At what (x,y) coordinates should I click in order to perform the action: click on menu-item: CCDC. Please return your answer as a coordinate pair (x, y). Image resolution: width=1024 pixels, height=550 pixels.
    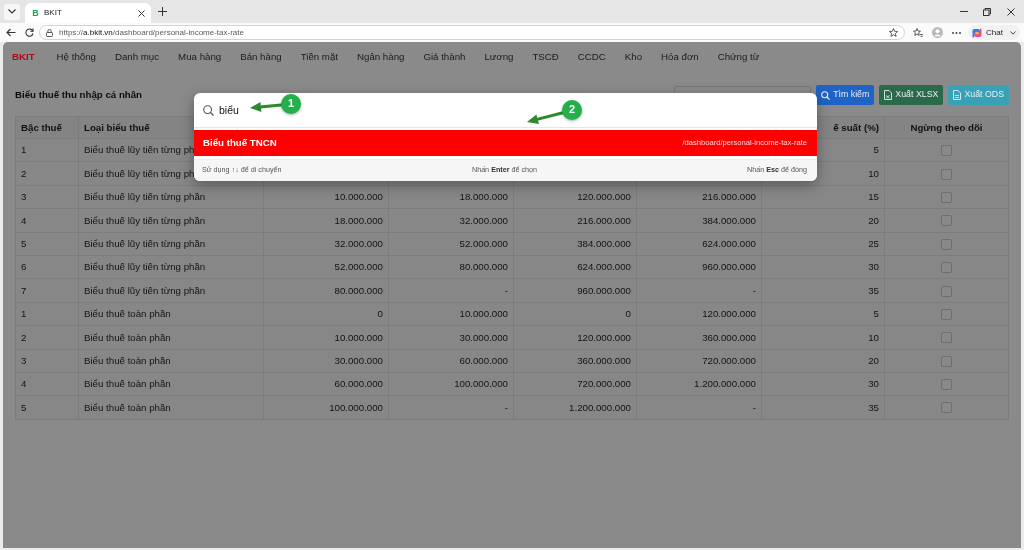
    Looking at the image, I should click on (591, 57).